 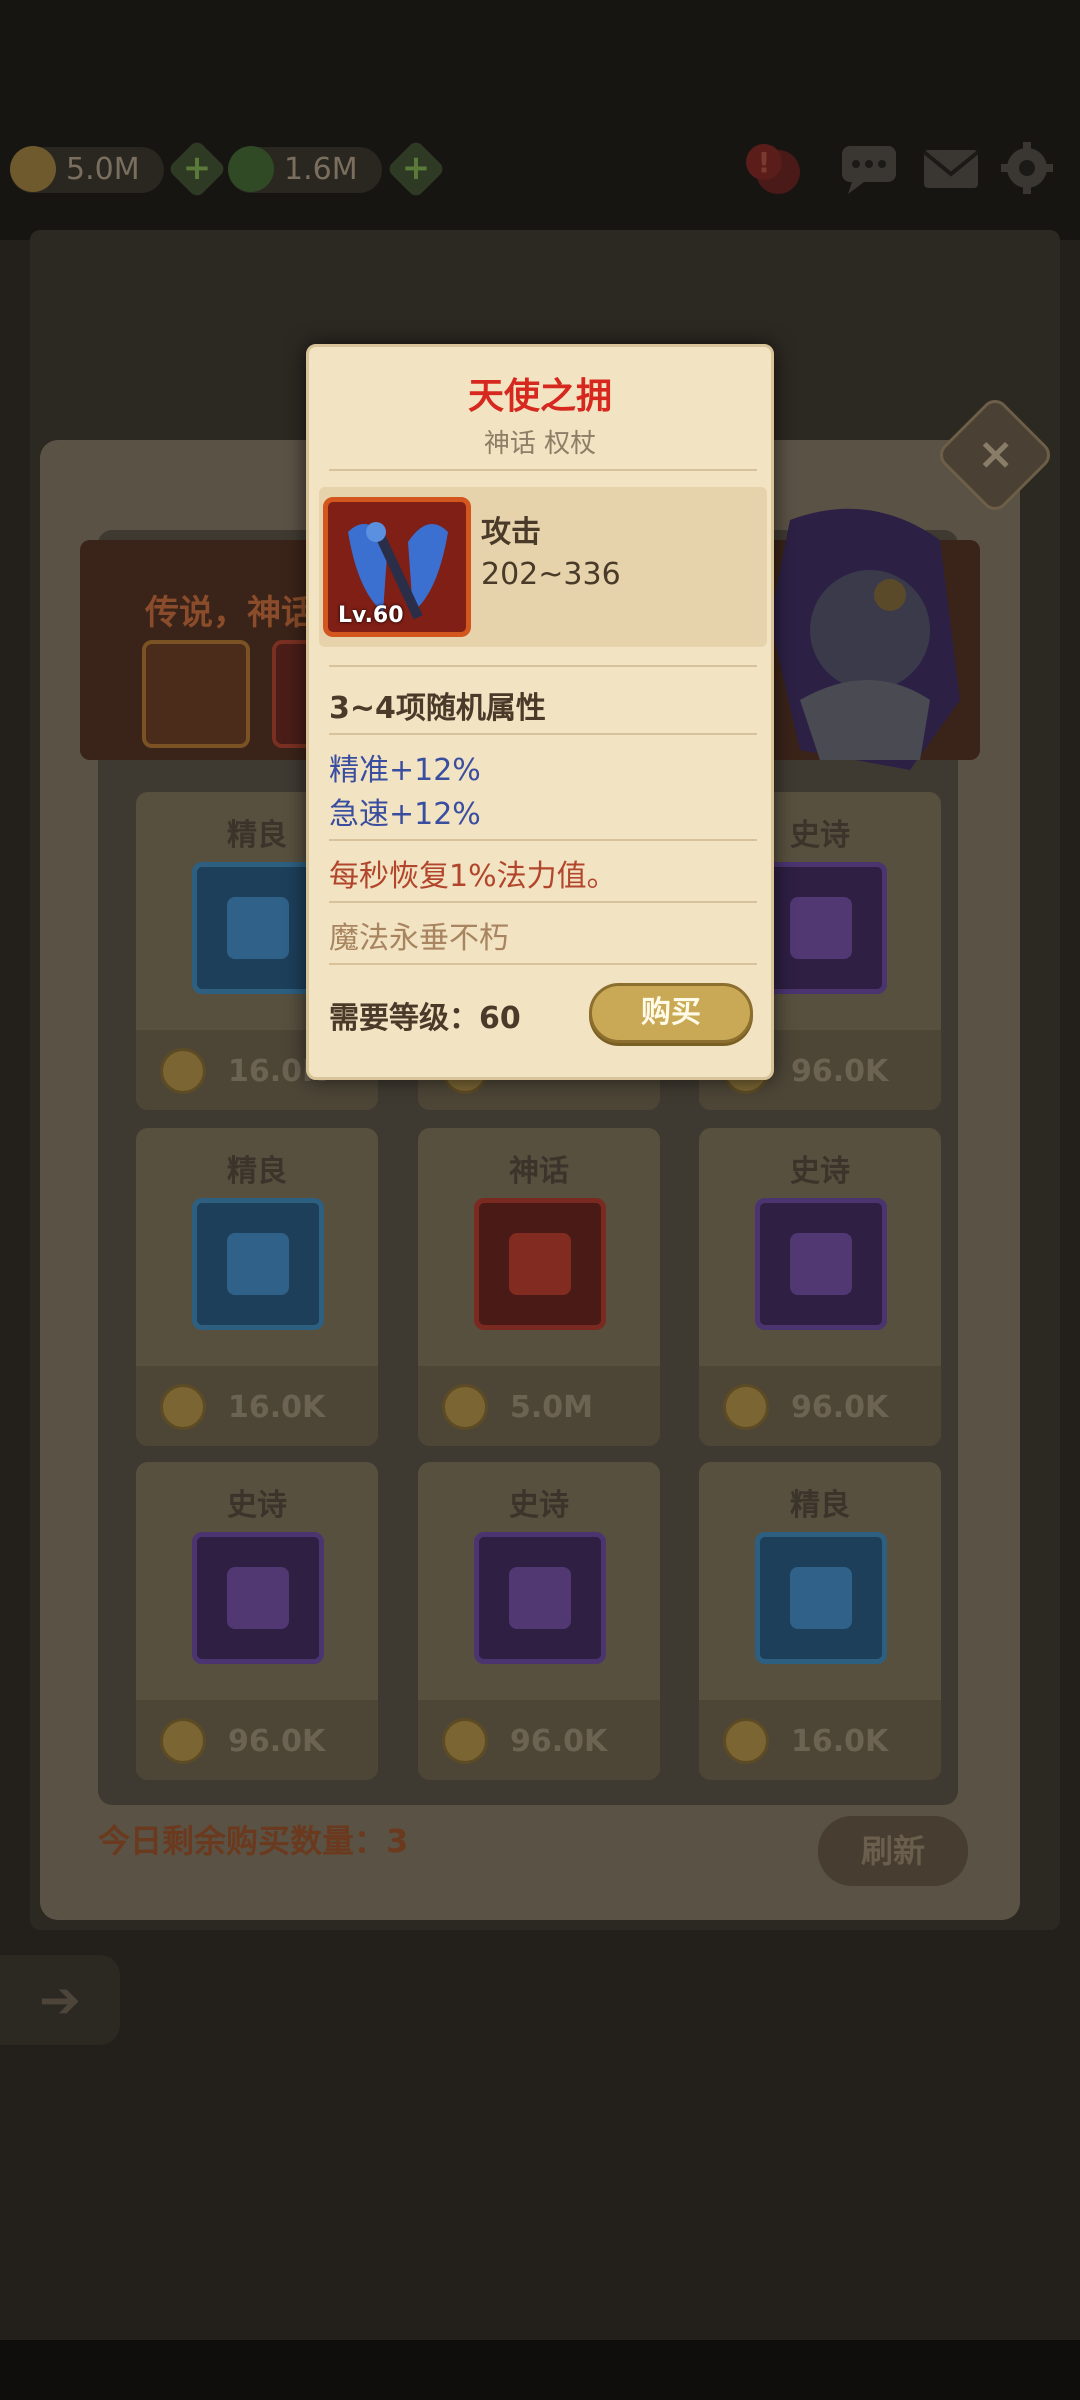 What do you see at coordinates (551, 1407) in the screenshot?
I see `item-price: 5.0M` at bounding box center [551, 1407].